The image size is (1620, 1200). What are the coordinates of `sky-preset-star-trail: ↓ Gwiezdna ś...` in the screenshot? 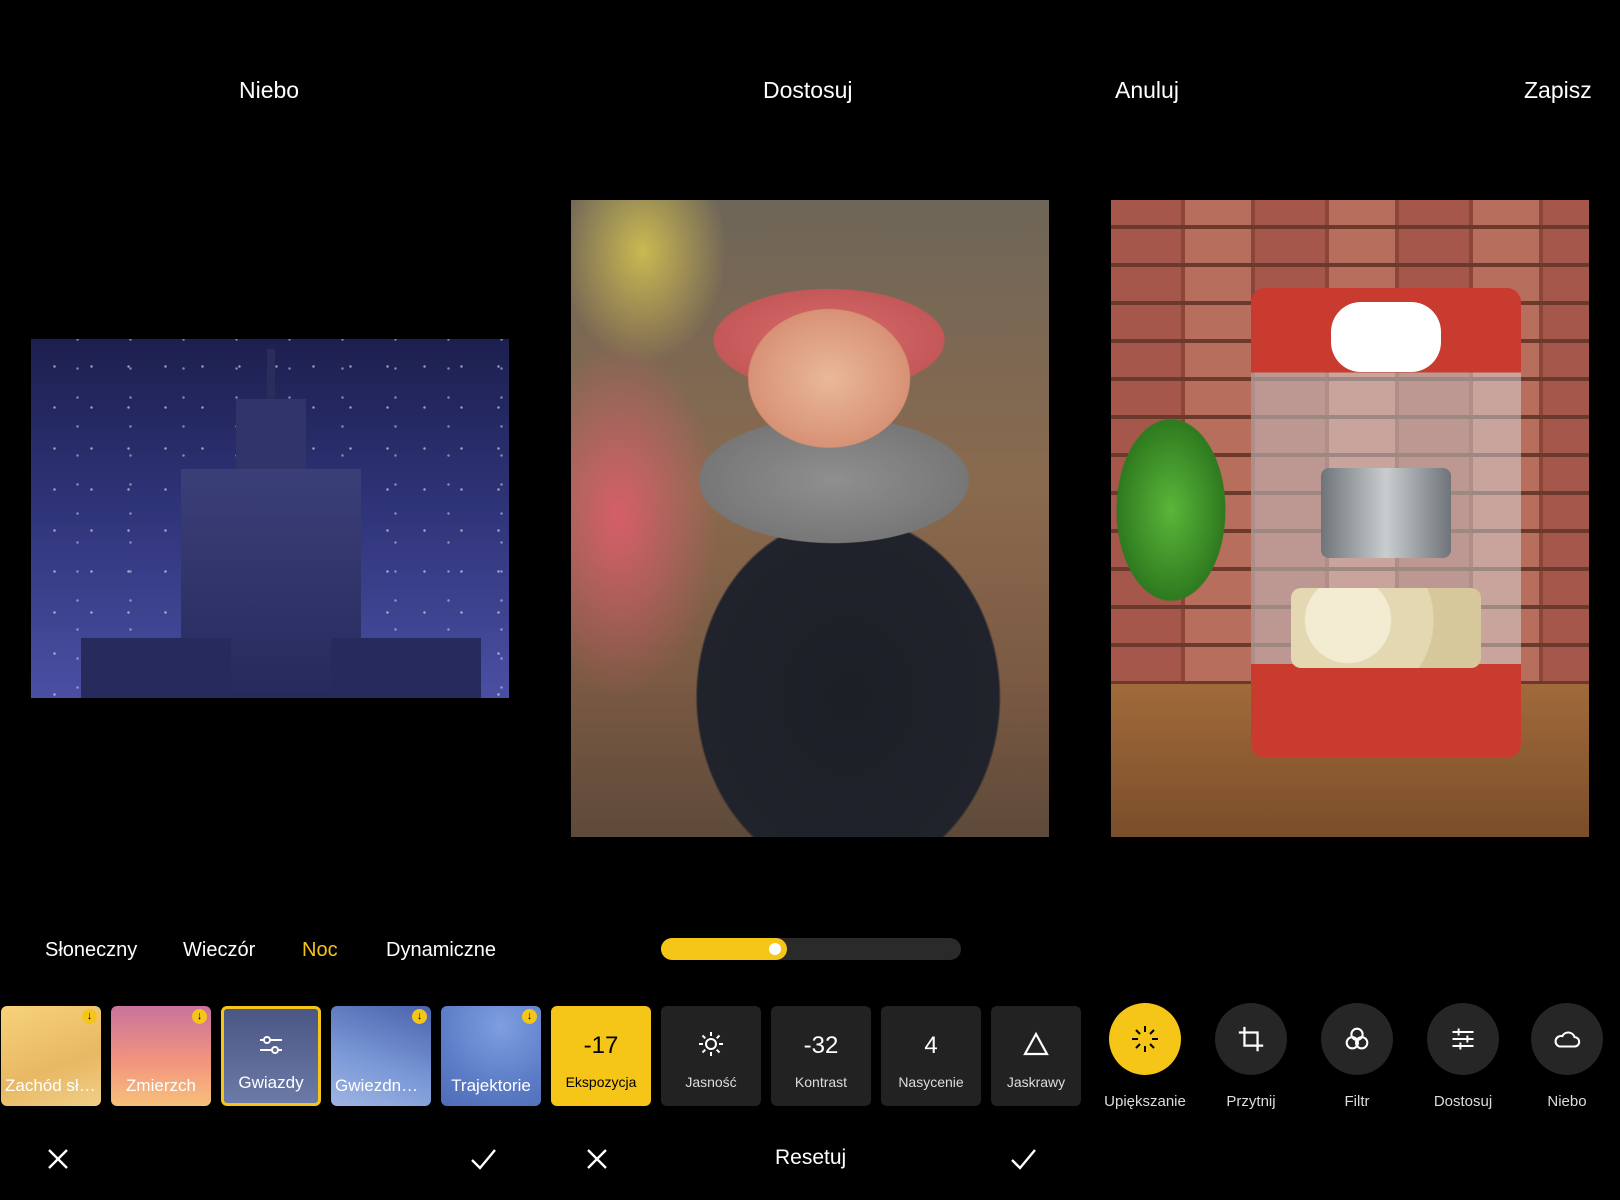 It's located at (381, 1056).